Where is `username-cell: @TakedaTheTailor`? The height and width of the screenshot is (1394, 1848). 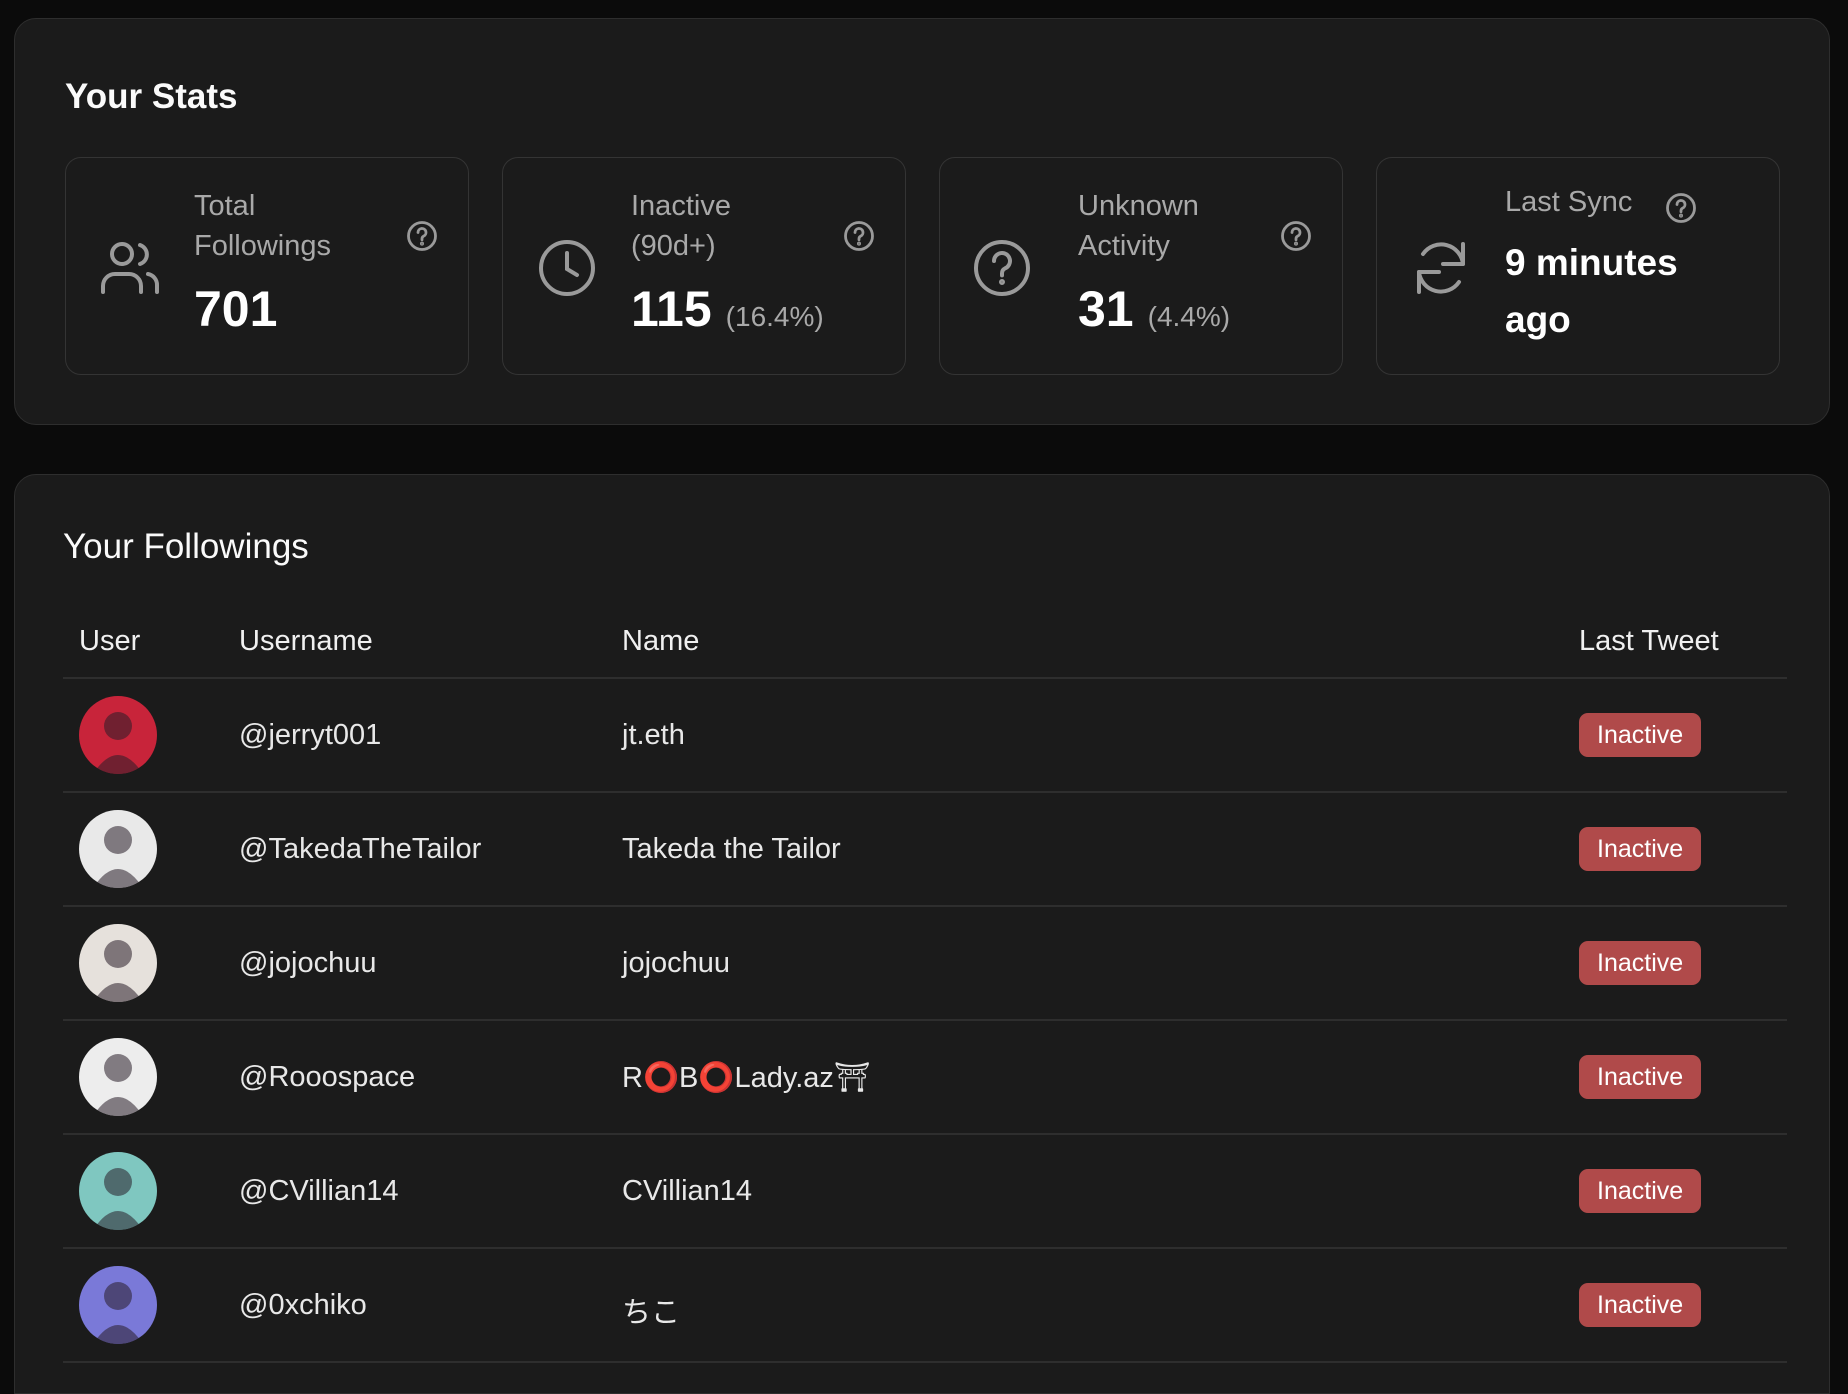 username-cell: @TakedaTheTailor is located at coordinates (360, 849).